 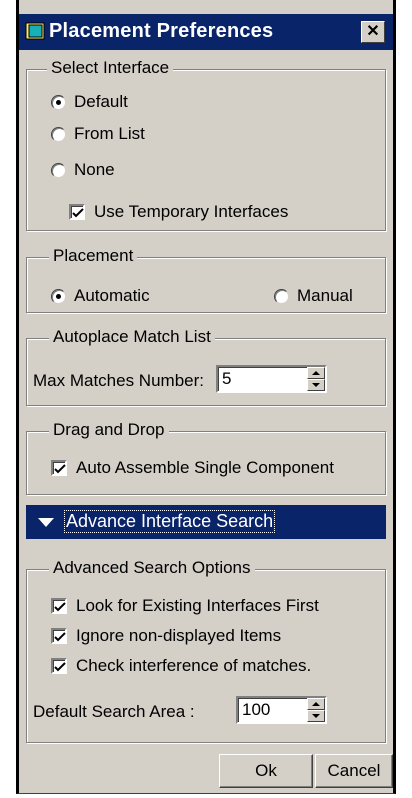 What do you see at coordinates (35, 31) in the screenshot?
I see `window-icon` at bounding box center [35, 31].